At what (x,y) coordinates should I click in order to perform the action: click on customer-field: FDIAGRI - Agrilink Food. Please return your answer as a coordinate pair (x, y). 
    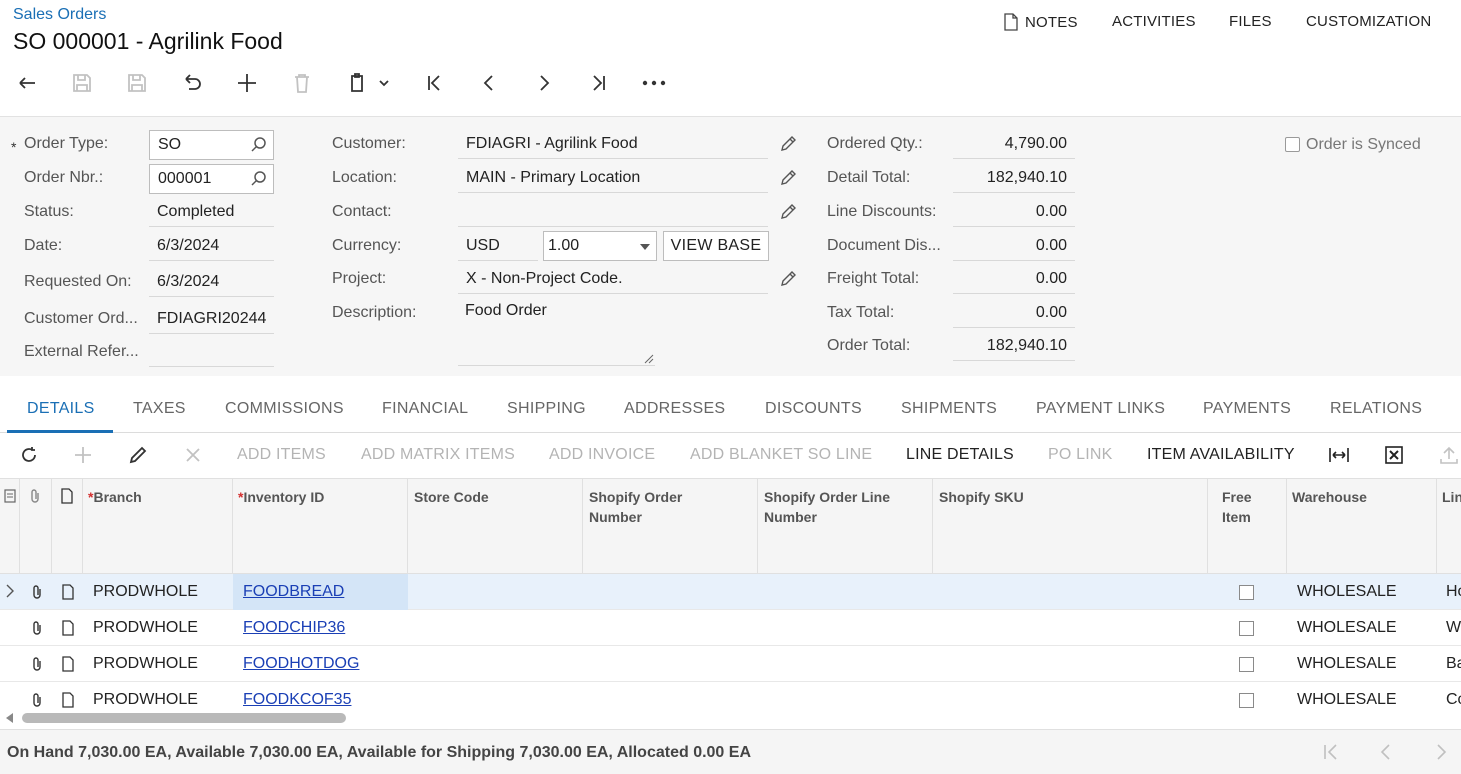
    Looking at the image, I should click on (613, 144).